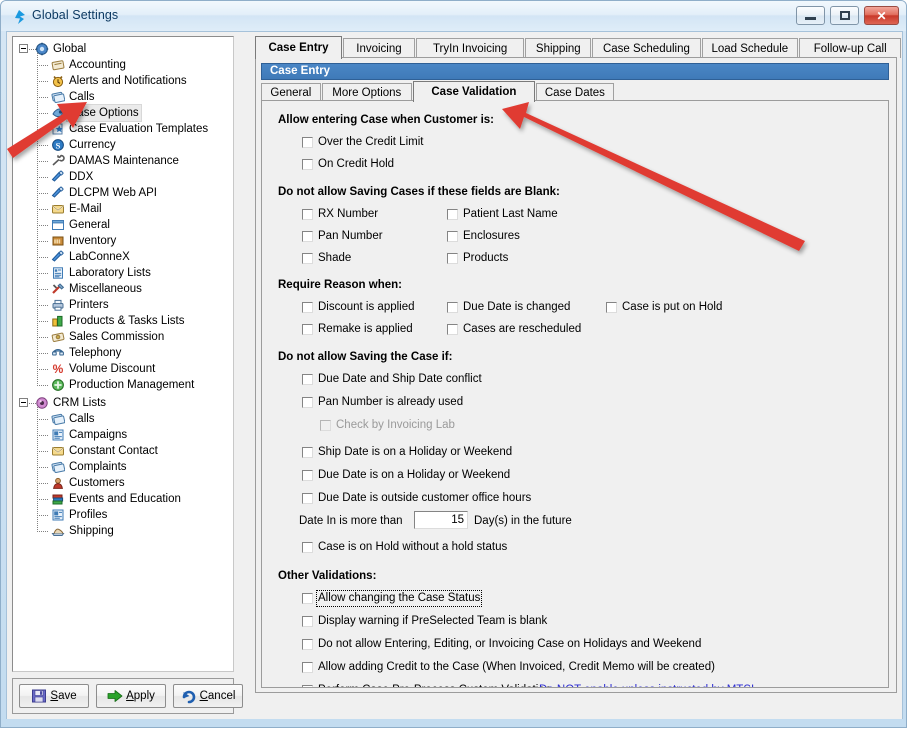 This screenshot has width=907, height=729. What do you see at coordinates (123, 129) in the screenshot?
I see `tree-item-case-evaluation-templates: Case Evaluation Templates` at bounding box center [123, 129].